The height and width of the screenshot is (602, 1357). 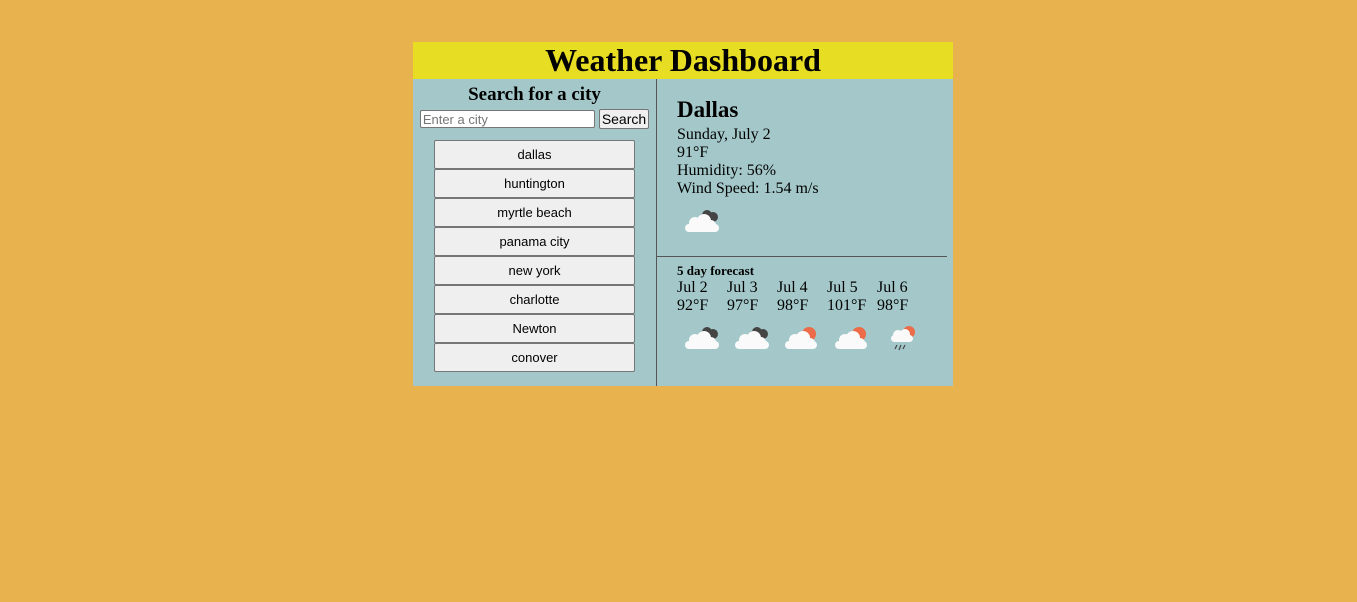 I want to click on current-date: Sunday, July 2, so click(x=724, y=134).